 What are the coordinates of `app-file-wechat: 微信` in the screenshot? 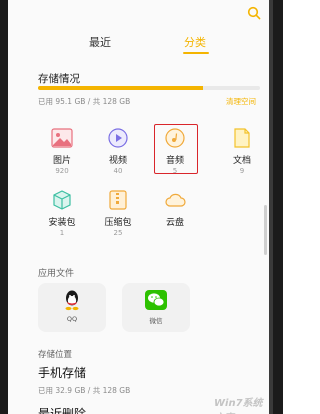 It's located at (156, 307).